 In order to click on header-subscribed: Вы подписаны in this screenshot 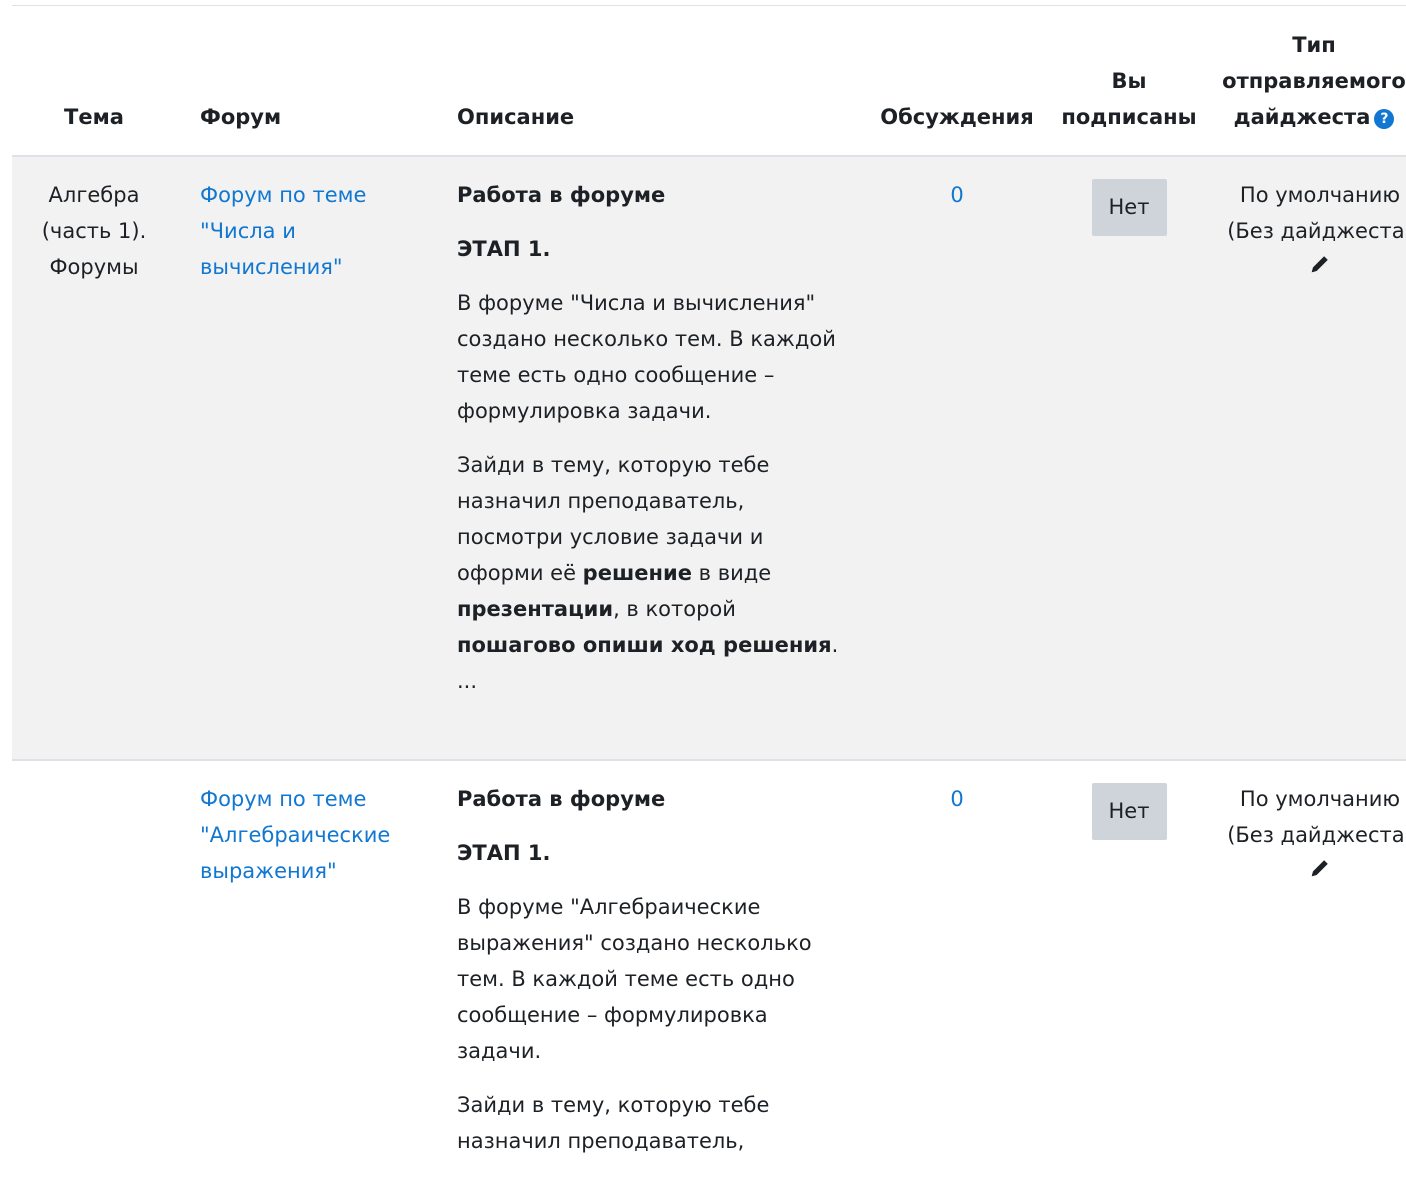, I will do `click(1129, 99)`.